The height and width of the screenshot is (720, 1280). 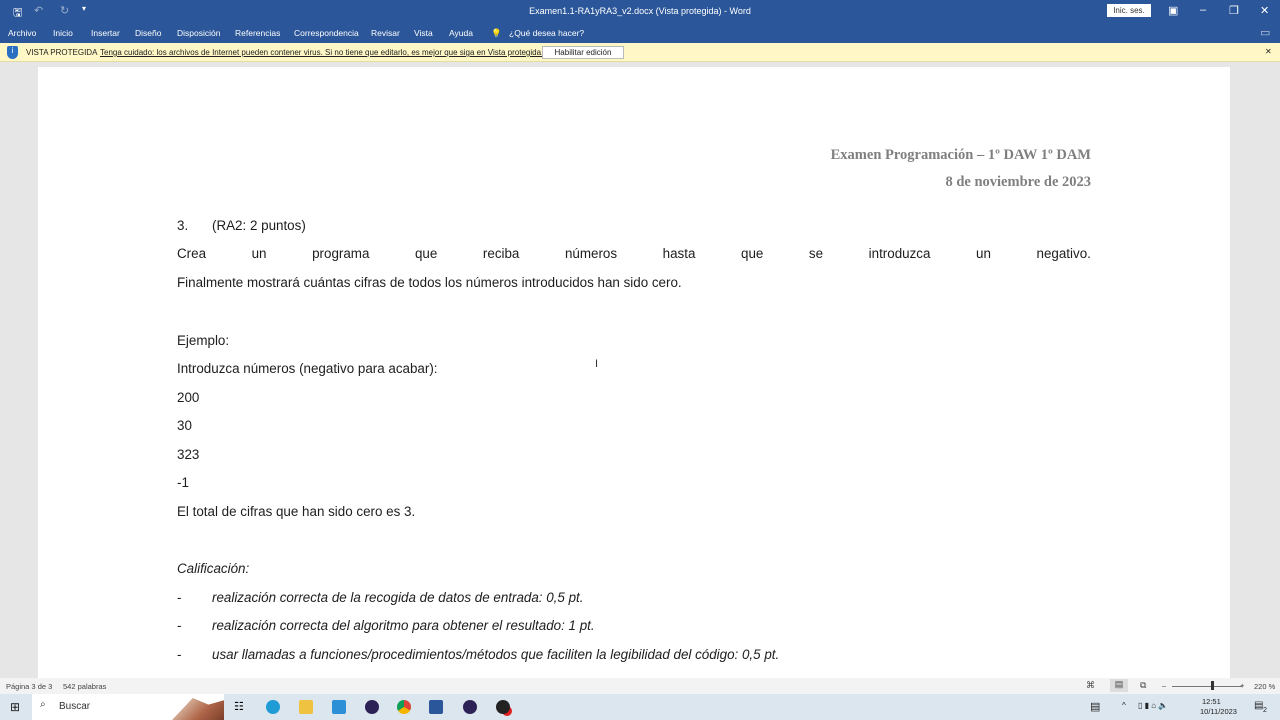 What do you see at coordinates (203, 340) in the screenshot?
I see `example-label: Ejemplo:` at bounding box center [203, 340].